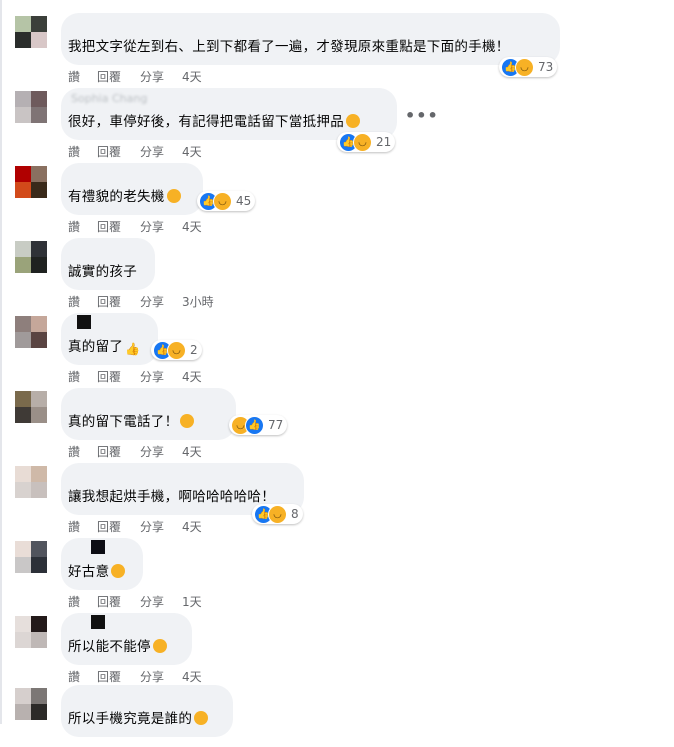 The image size is (674, 747). Describe the element at coordinates (546, 67) in the screenshot. I see `reaction-count: 73` at that location.